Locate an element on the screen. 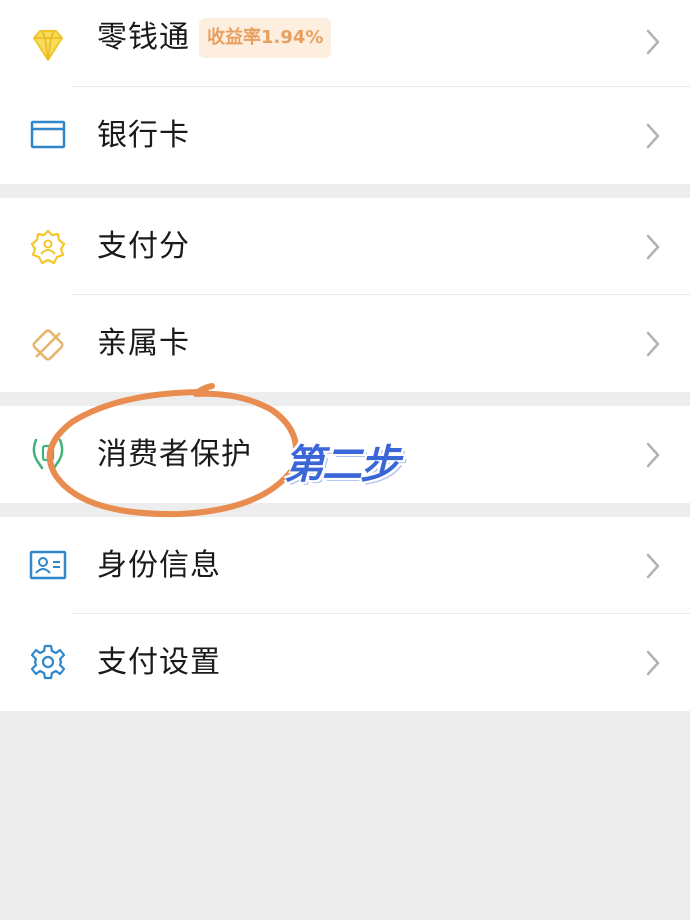 The height and width of the screenshot is (920, 690). menu-item-family-card: 亲属卡 is located at coordinates (345, 343).